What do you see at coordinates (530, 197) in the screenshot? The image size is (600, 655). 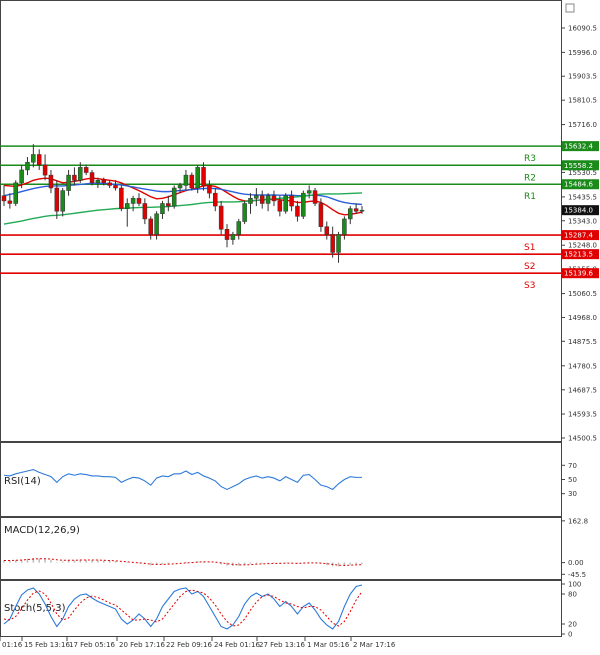 I see `level-name-r1: R1` at bounding box center [530, 197].